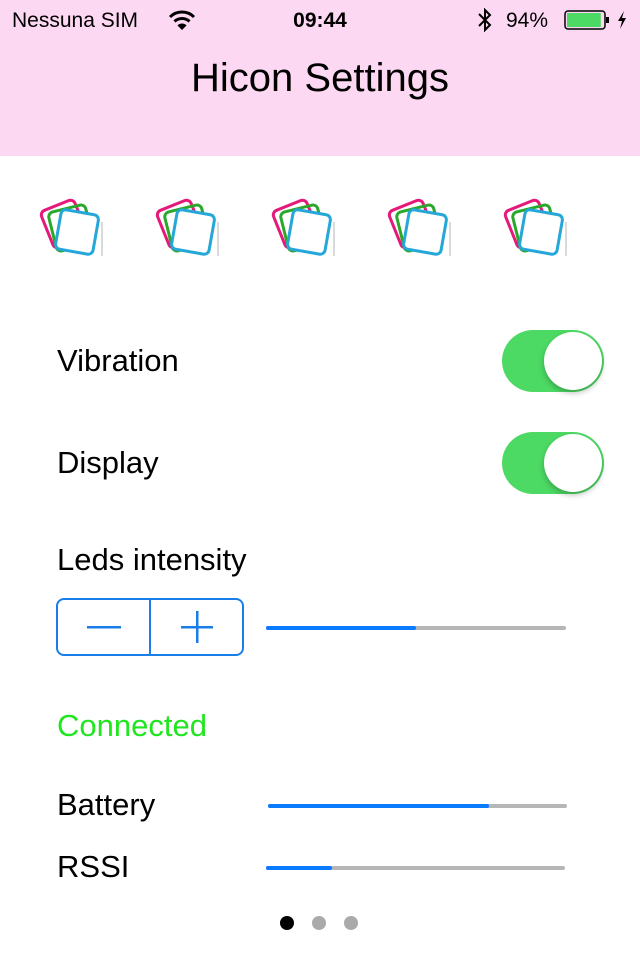 The width and height of the screenshot is (640, 960). I want to click on rssi-label: RSSI, so click(93, 866).